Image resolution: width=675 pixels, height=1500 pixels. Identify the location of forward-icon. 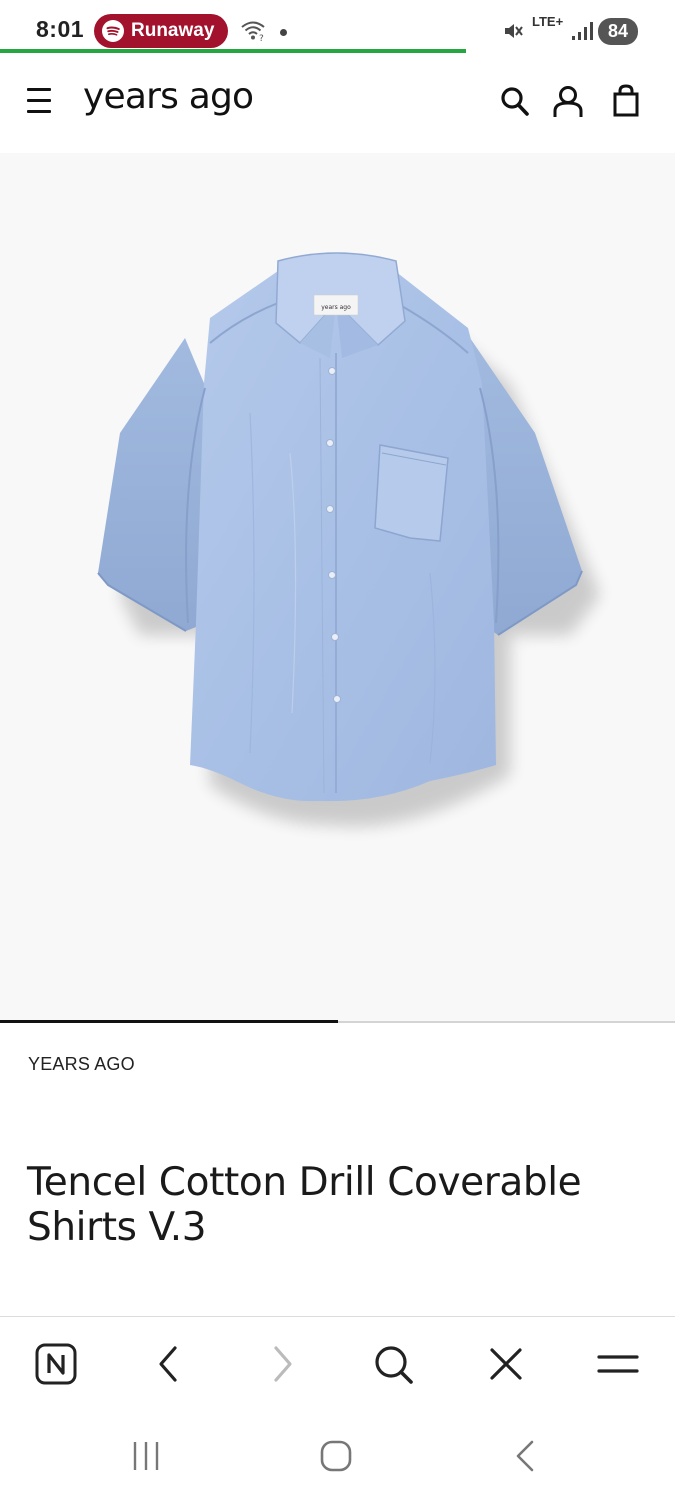
(283, 1364).